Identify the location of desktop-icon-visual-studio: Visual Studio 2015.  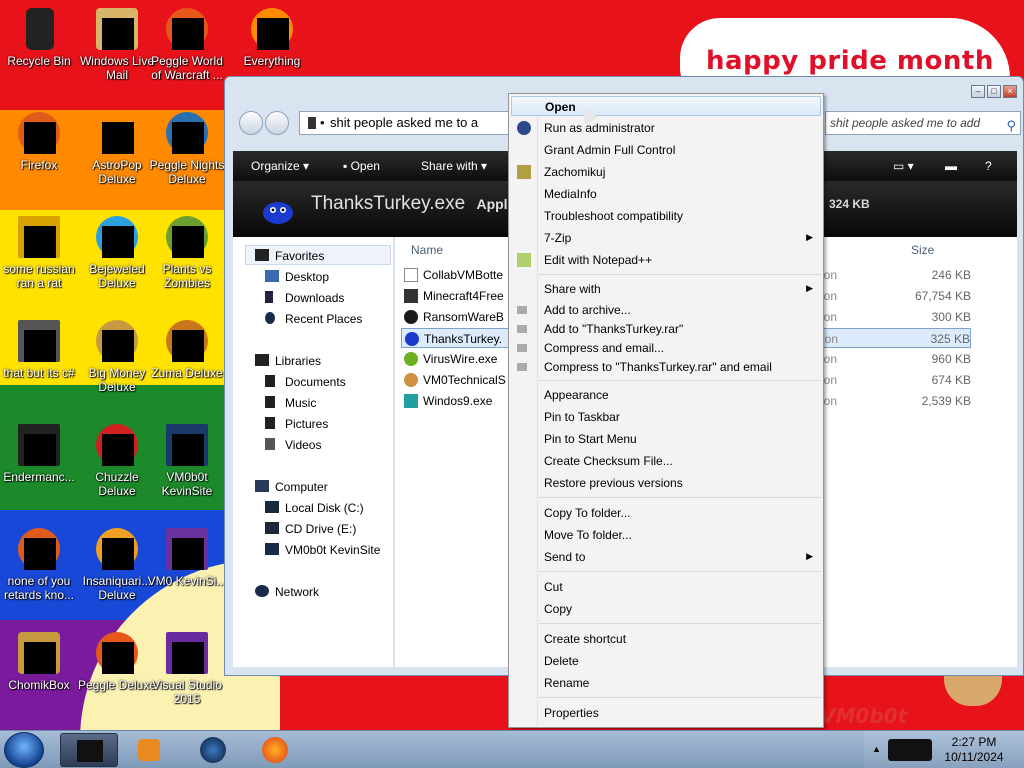
(187, 668).